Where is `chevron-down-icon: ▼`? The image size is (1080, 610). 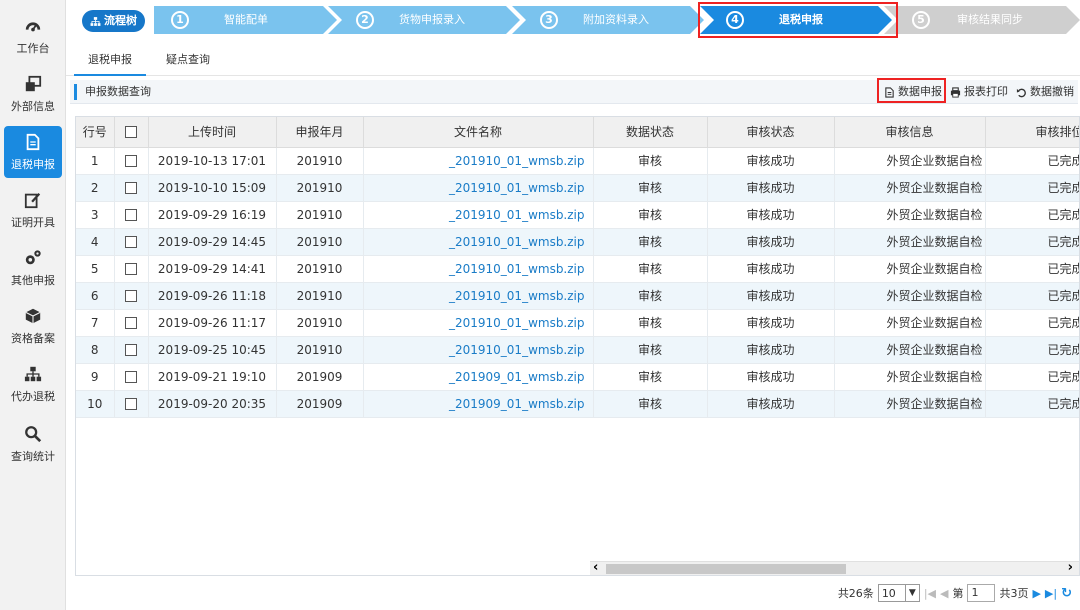 chevron-down-icon: ▼ is located at coordinates (911, 593).